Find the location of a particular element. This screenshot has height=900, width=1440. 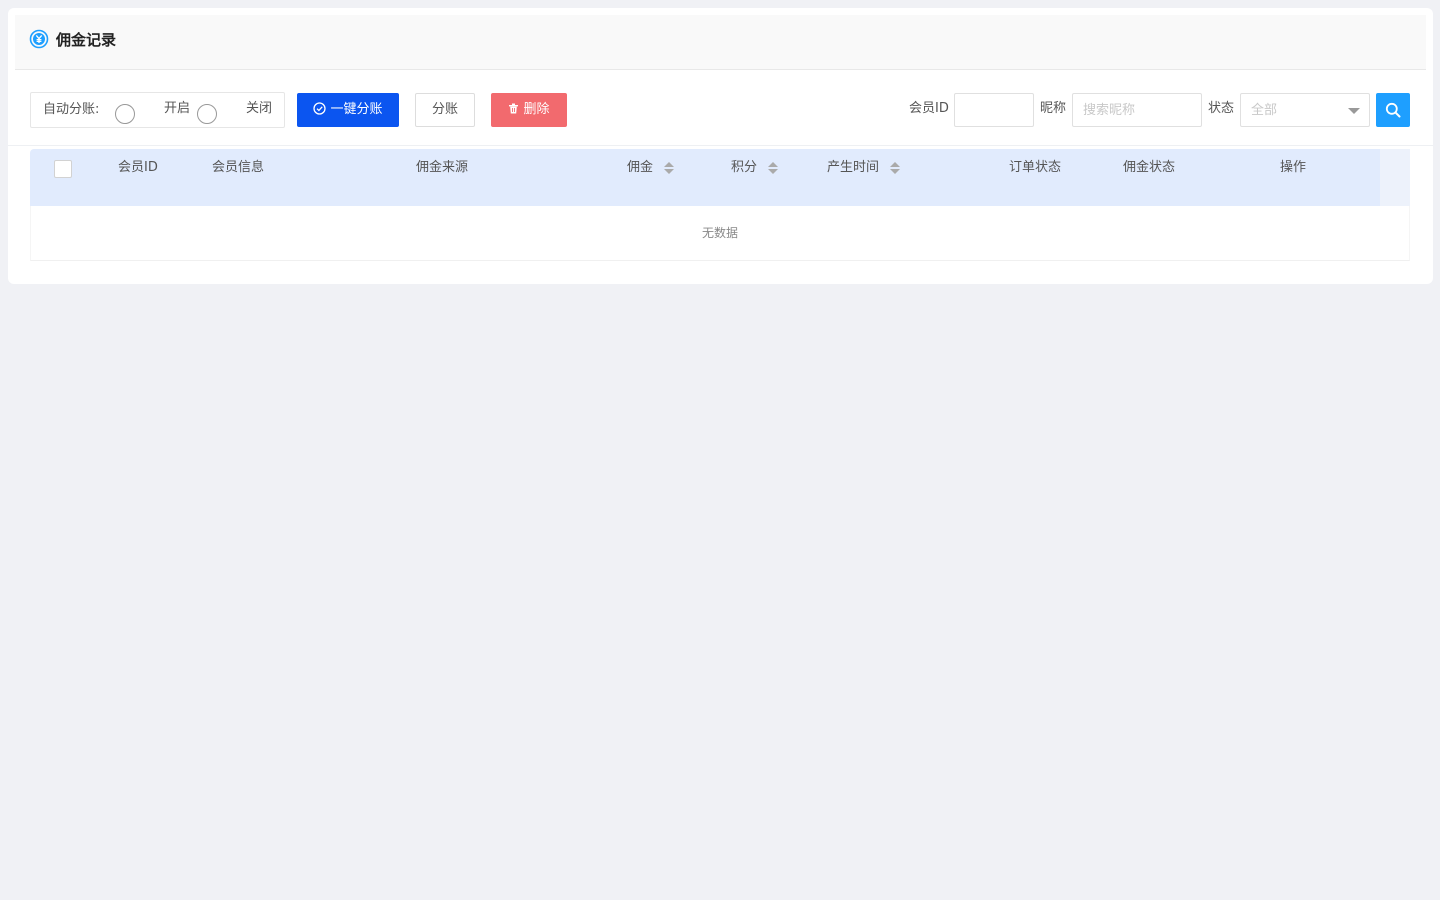

table-body: 无数据 is located at coordinates (720, 233).